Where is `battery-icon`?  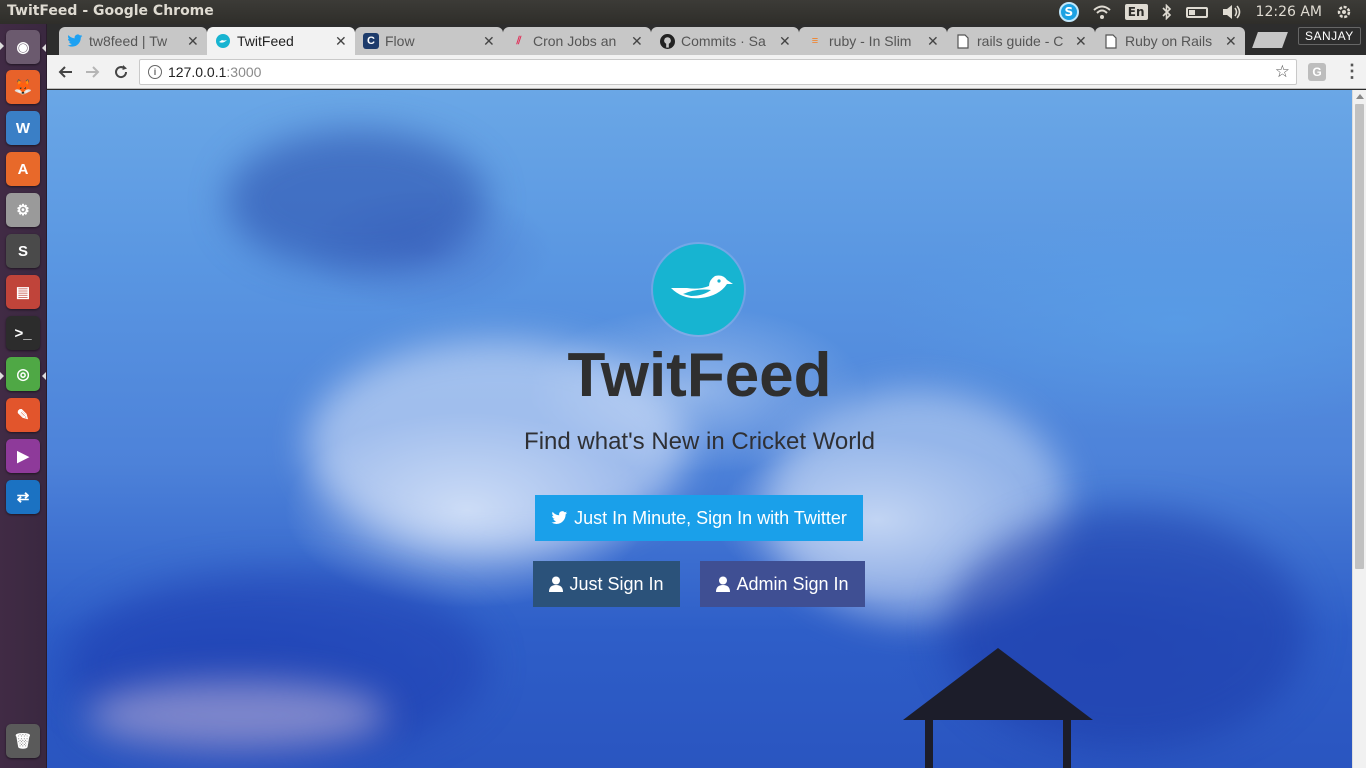 battery-icon is located at coordinates (1196, 12).